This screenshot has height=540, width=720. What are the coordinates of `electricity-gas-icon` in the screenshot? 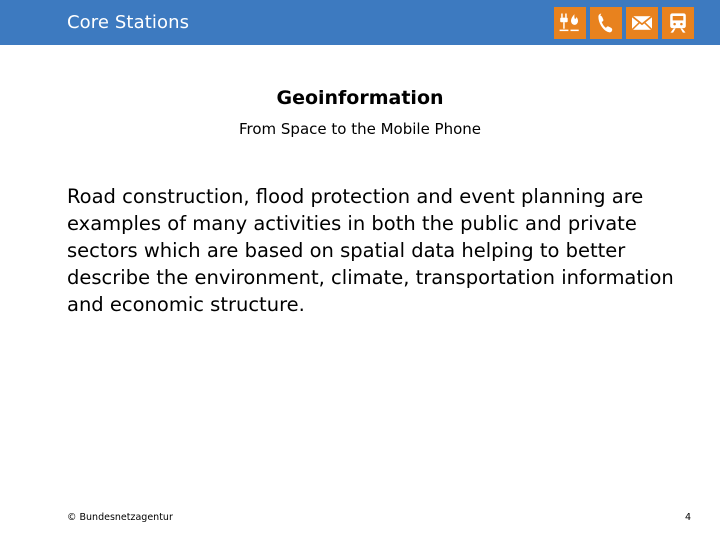 It's located at (570, 23).